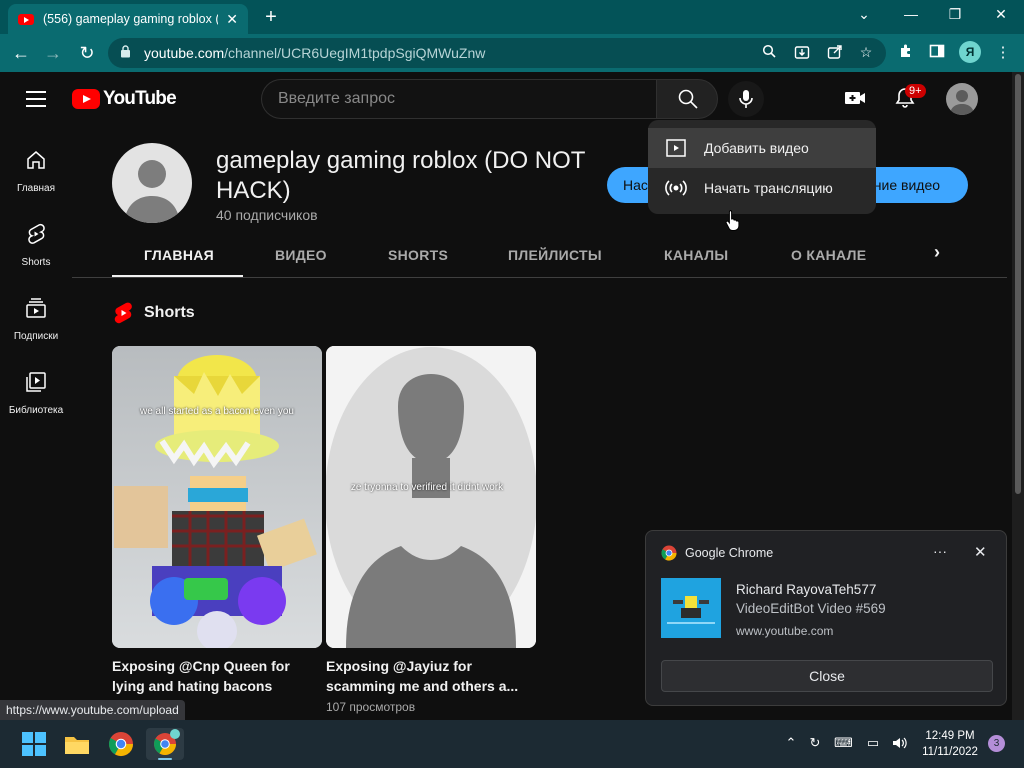  I want to click on folder-icon, so click(77, 745).